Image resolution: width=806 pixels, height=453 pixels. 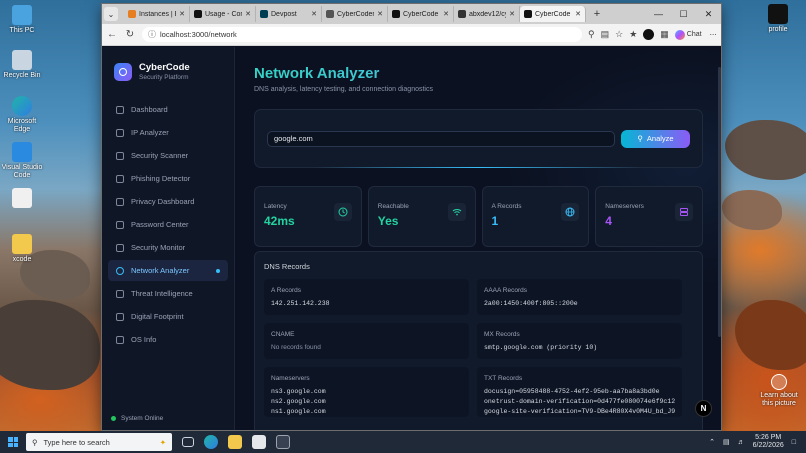 I want to click on file-icon, so click(x=22, y=198).